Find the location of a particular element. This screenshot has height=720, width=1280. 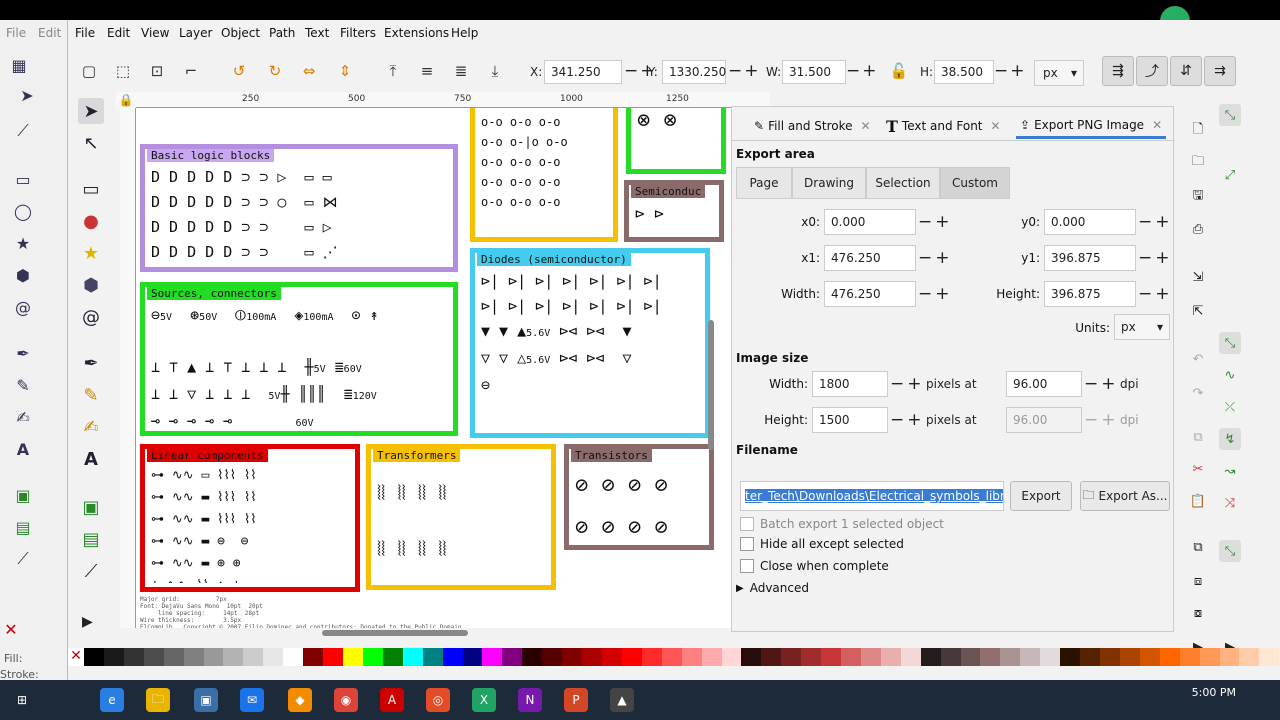

flip-horizontal-icon: ⇔ is located at coordinates (309, 71).